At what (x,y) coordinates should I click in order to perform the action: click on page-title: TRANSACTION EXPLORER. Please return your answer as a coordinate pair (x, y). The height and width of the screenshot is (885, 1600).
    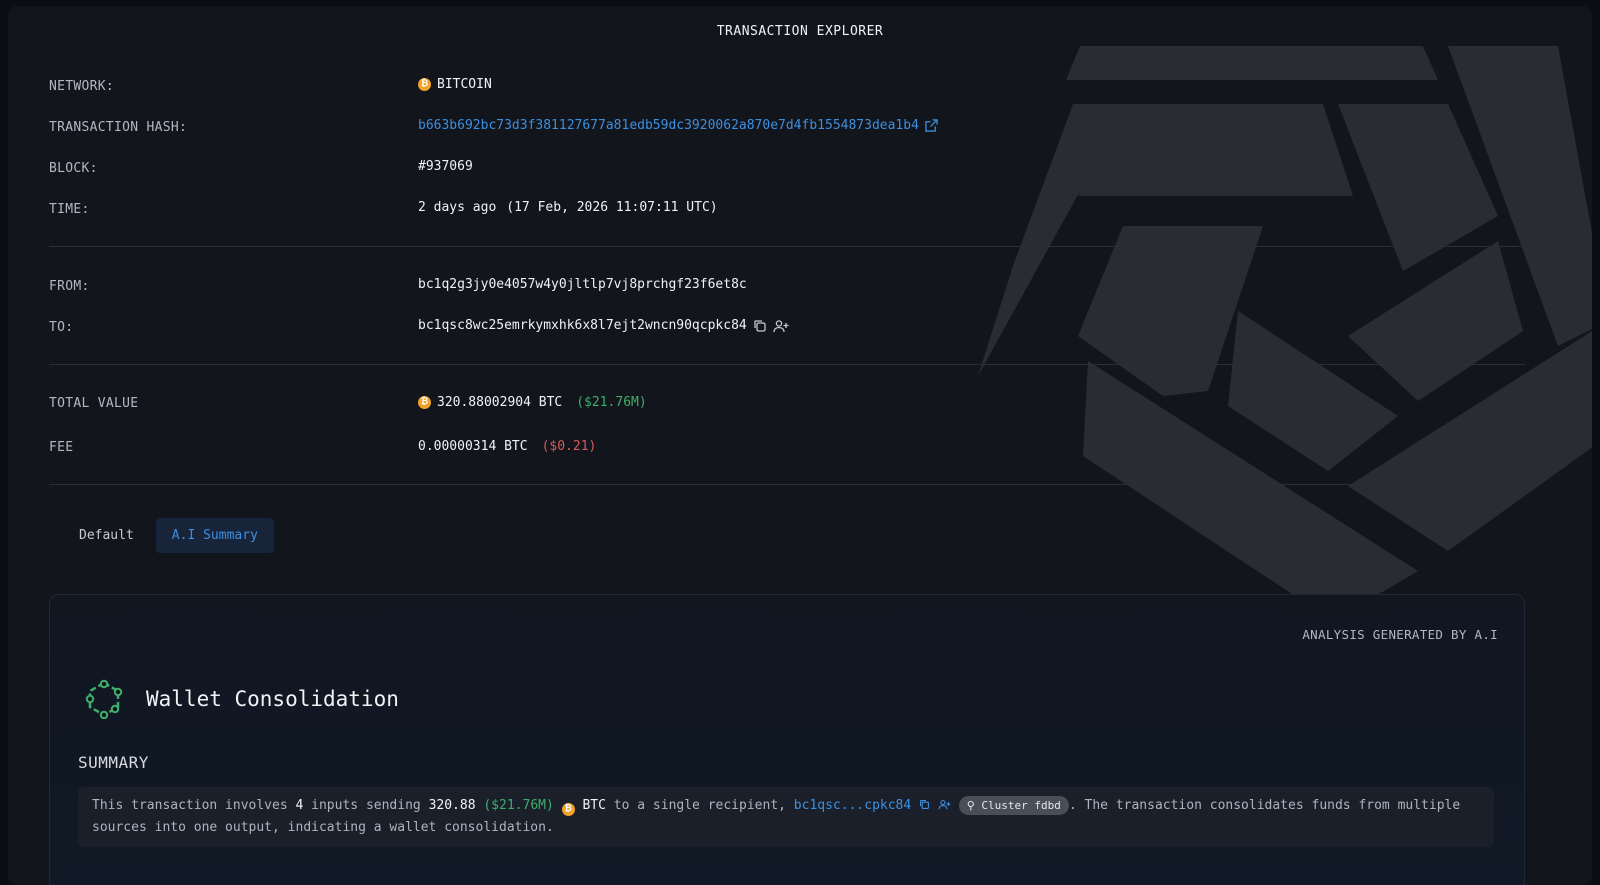
    Looking at the image, I should click on (800, 31).